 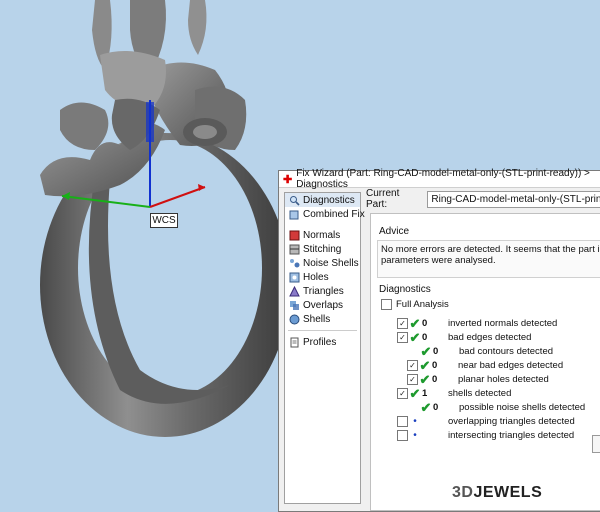 I want to click on brand-logo: 3DJEWELS, so click(x=497, y=492).